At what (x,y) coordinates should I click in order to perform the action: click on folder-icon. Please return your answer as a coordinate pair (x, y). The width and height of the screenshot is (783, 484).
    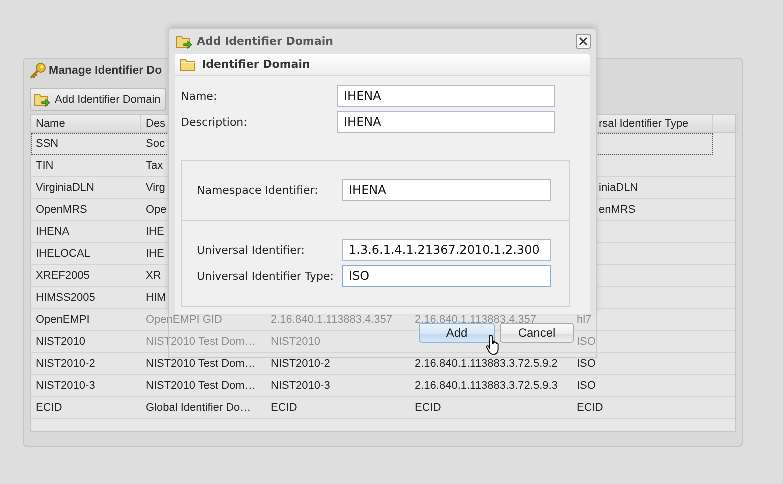
    Looking at the image, I should click on (188, 65).